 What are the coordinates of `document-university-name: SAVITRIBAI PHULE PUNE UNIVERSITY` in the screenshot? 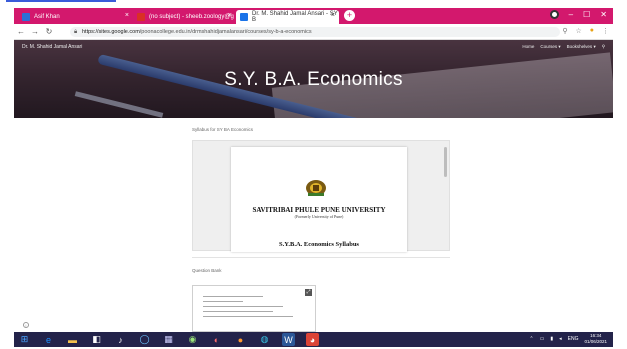 It's located at (319, 210).